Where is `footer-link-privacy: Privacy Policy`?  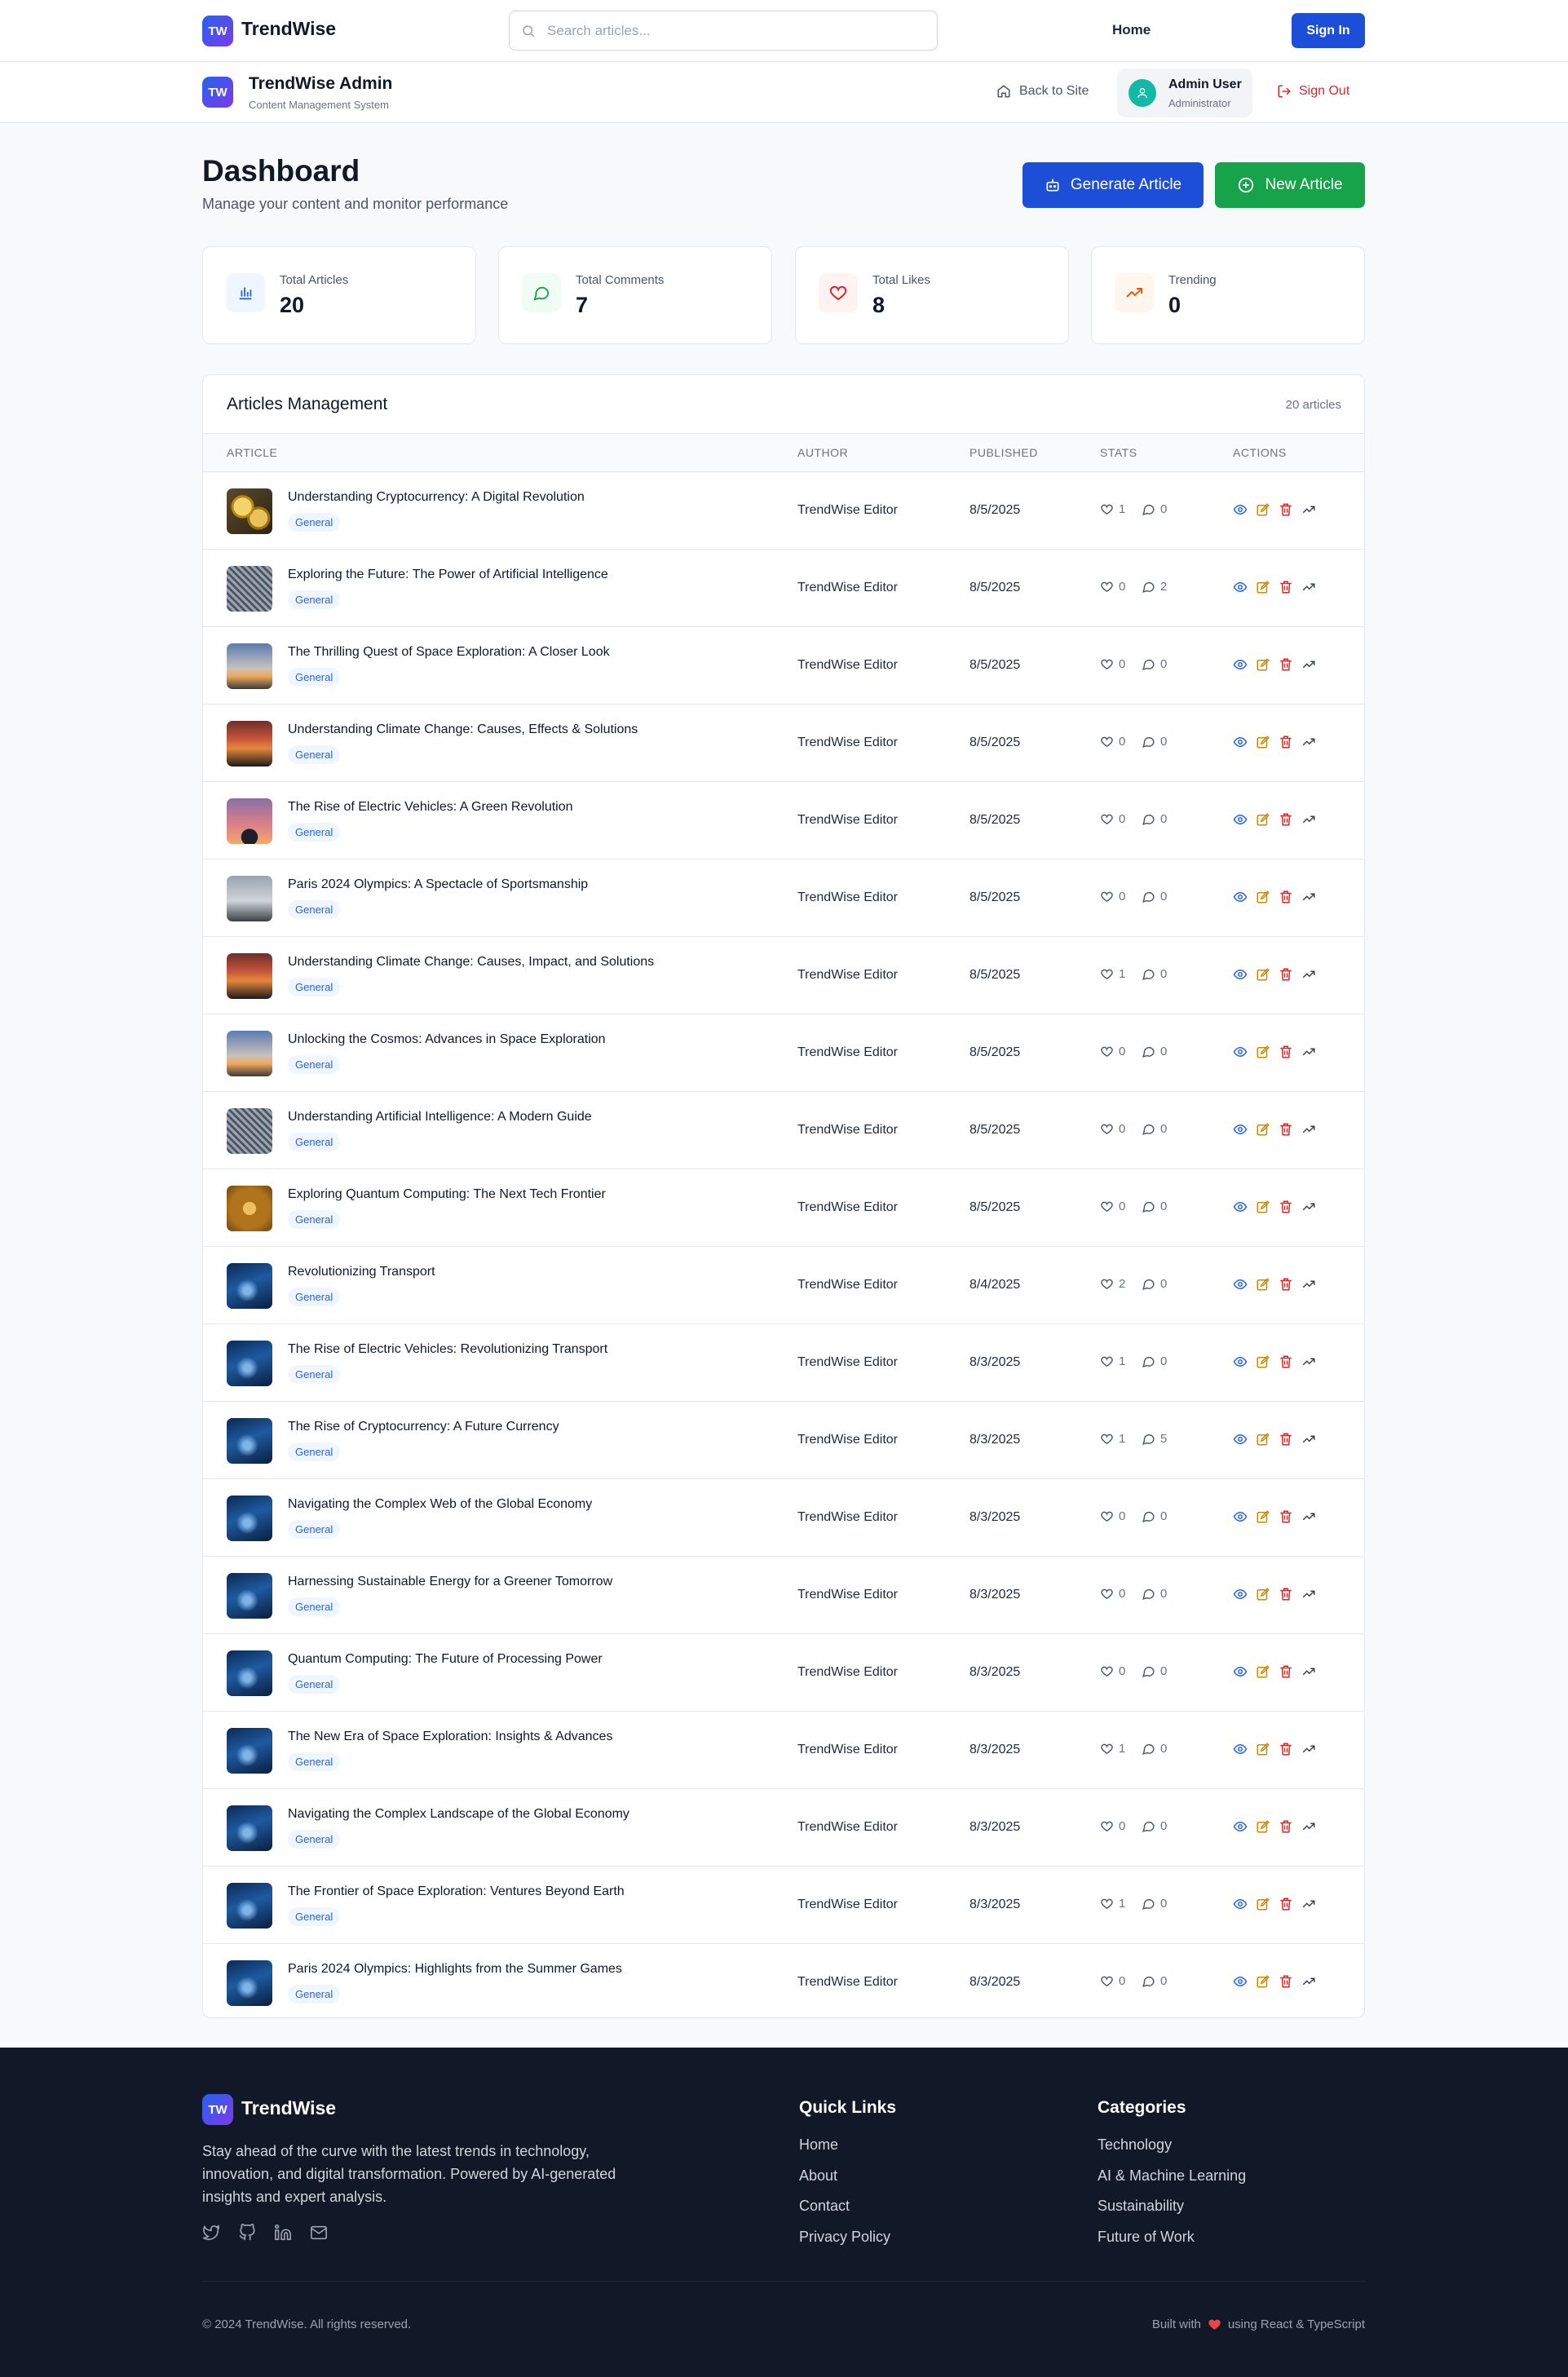
footer-link-privacy: Privacy Policy is located at coordinates (844, 2244).